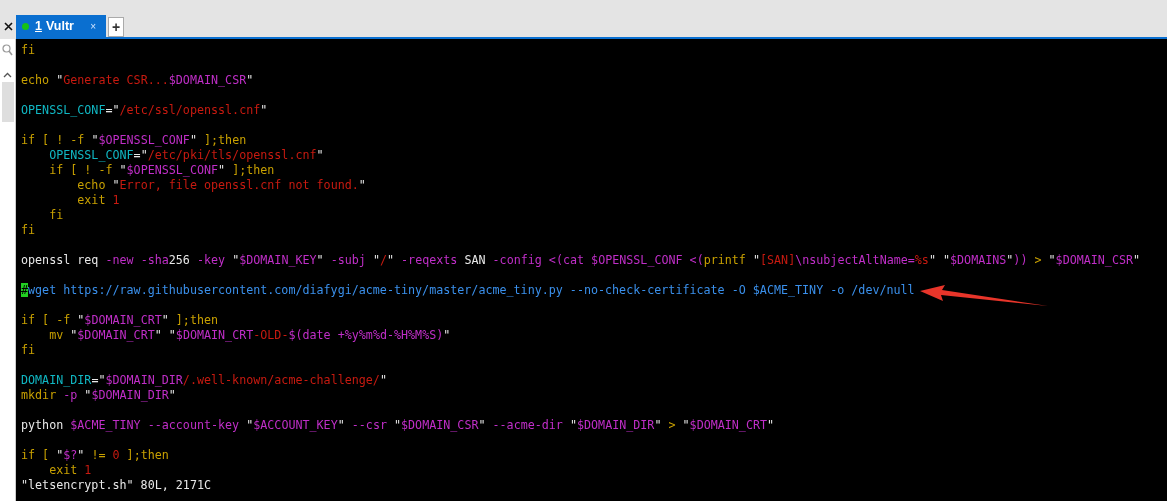 This screenshot has height=501, width=1167. What do you see at coordinates (1020, 260) in the screenshot?
I see `code-variable: ))` at bounding box center [1020, 260].